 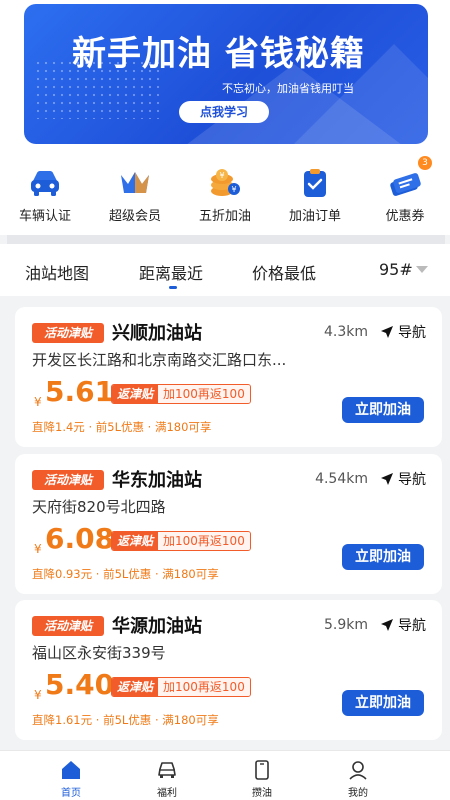 What do you see at coordinates (425, 163) in the screenshot?
I see `coupon-count-badge: 3` at bounding box center [425, 163].